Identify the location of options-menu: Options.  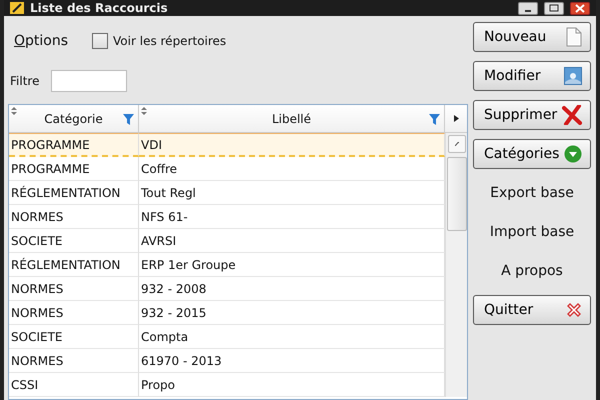
(41, 41).